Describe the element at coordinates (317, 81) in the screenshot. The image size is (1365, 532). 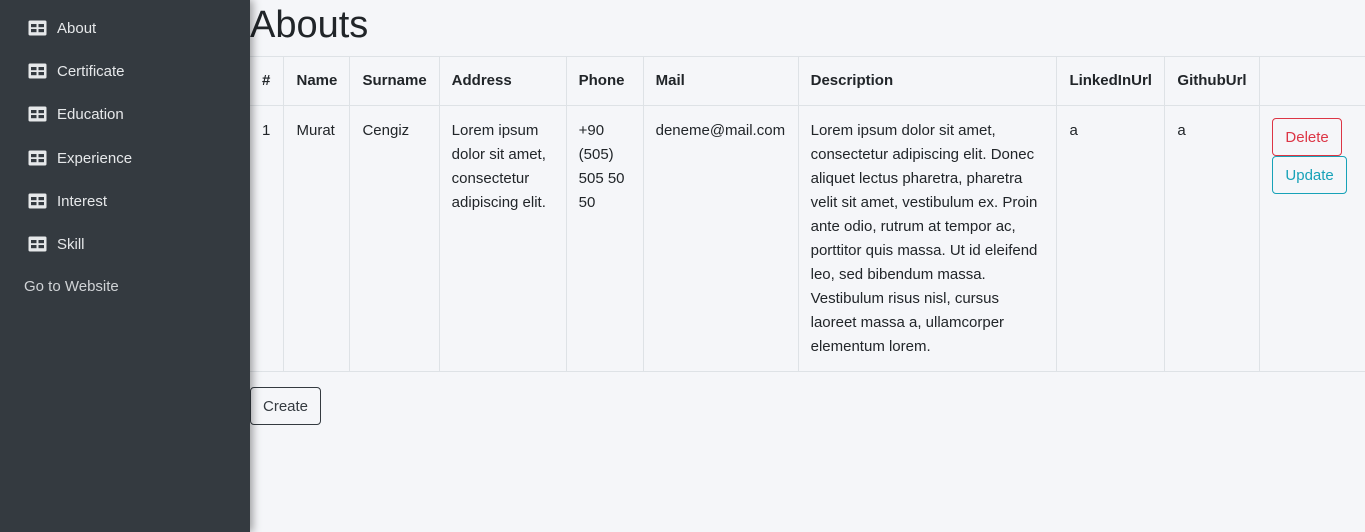
I see `column-header-name: Name` at that location.